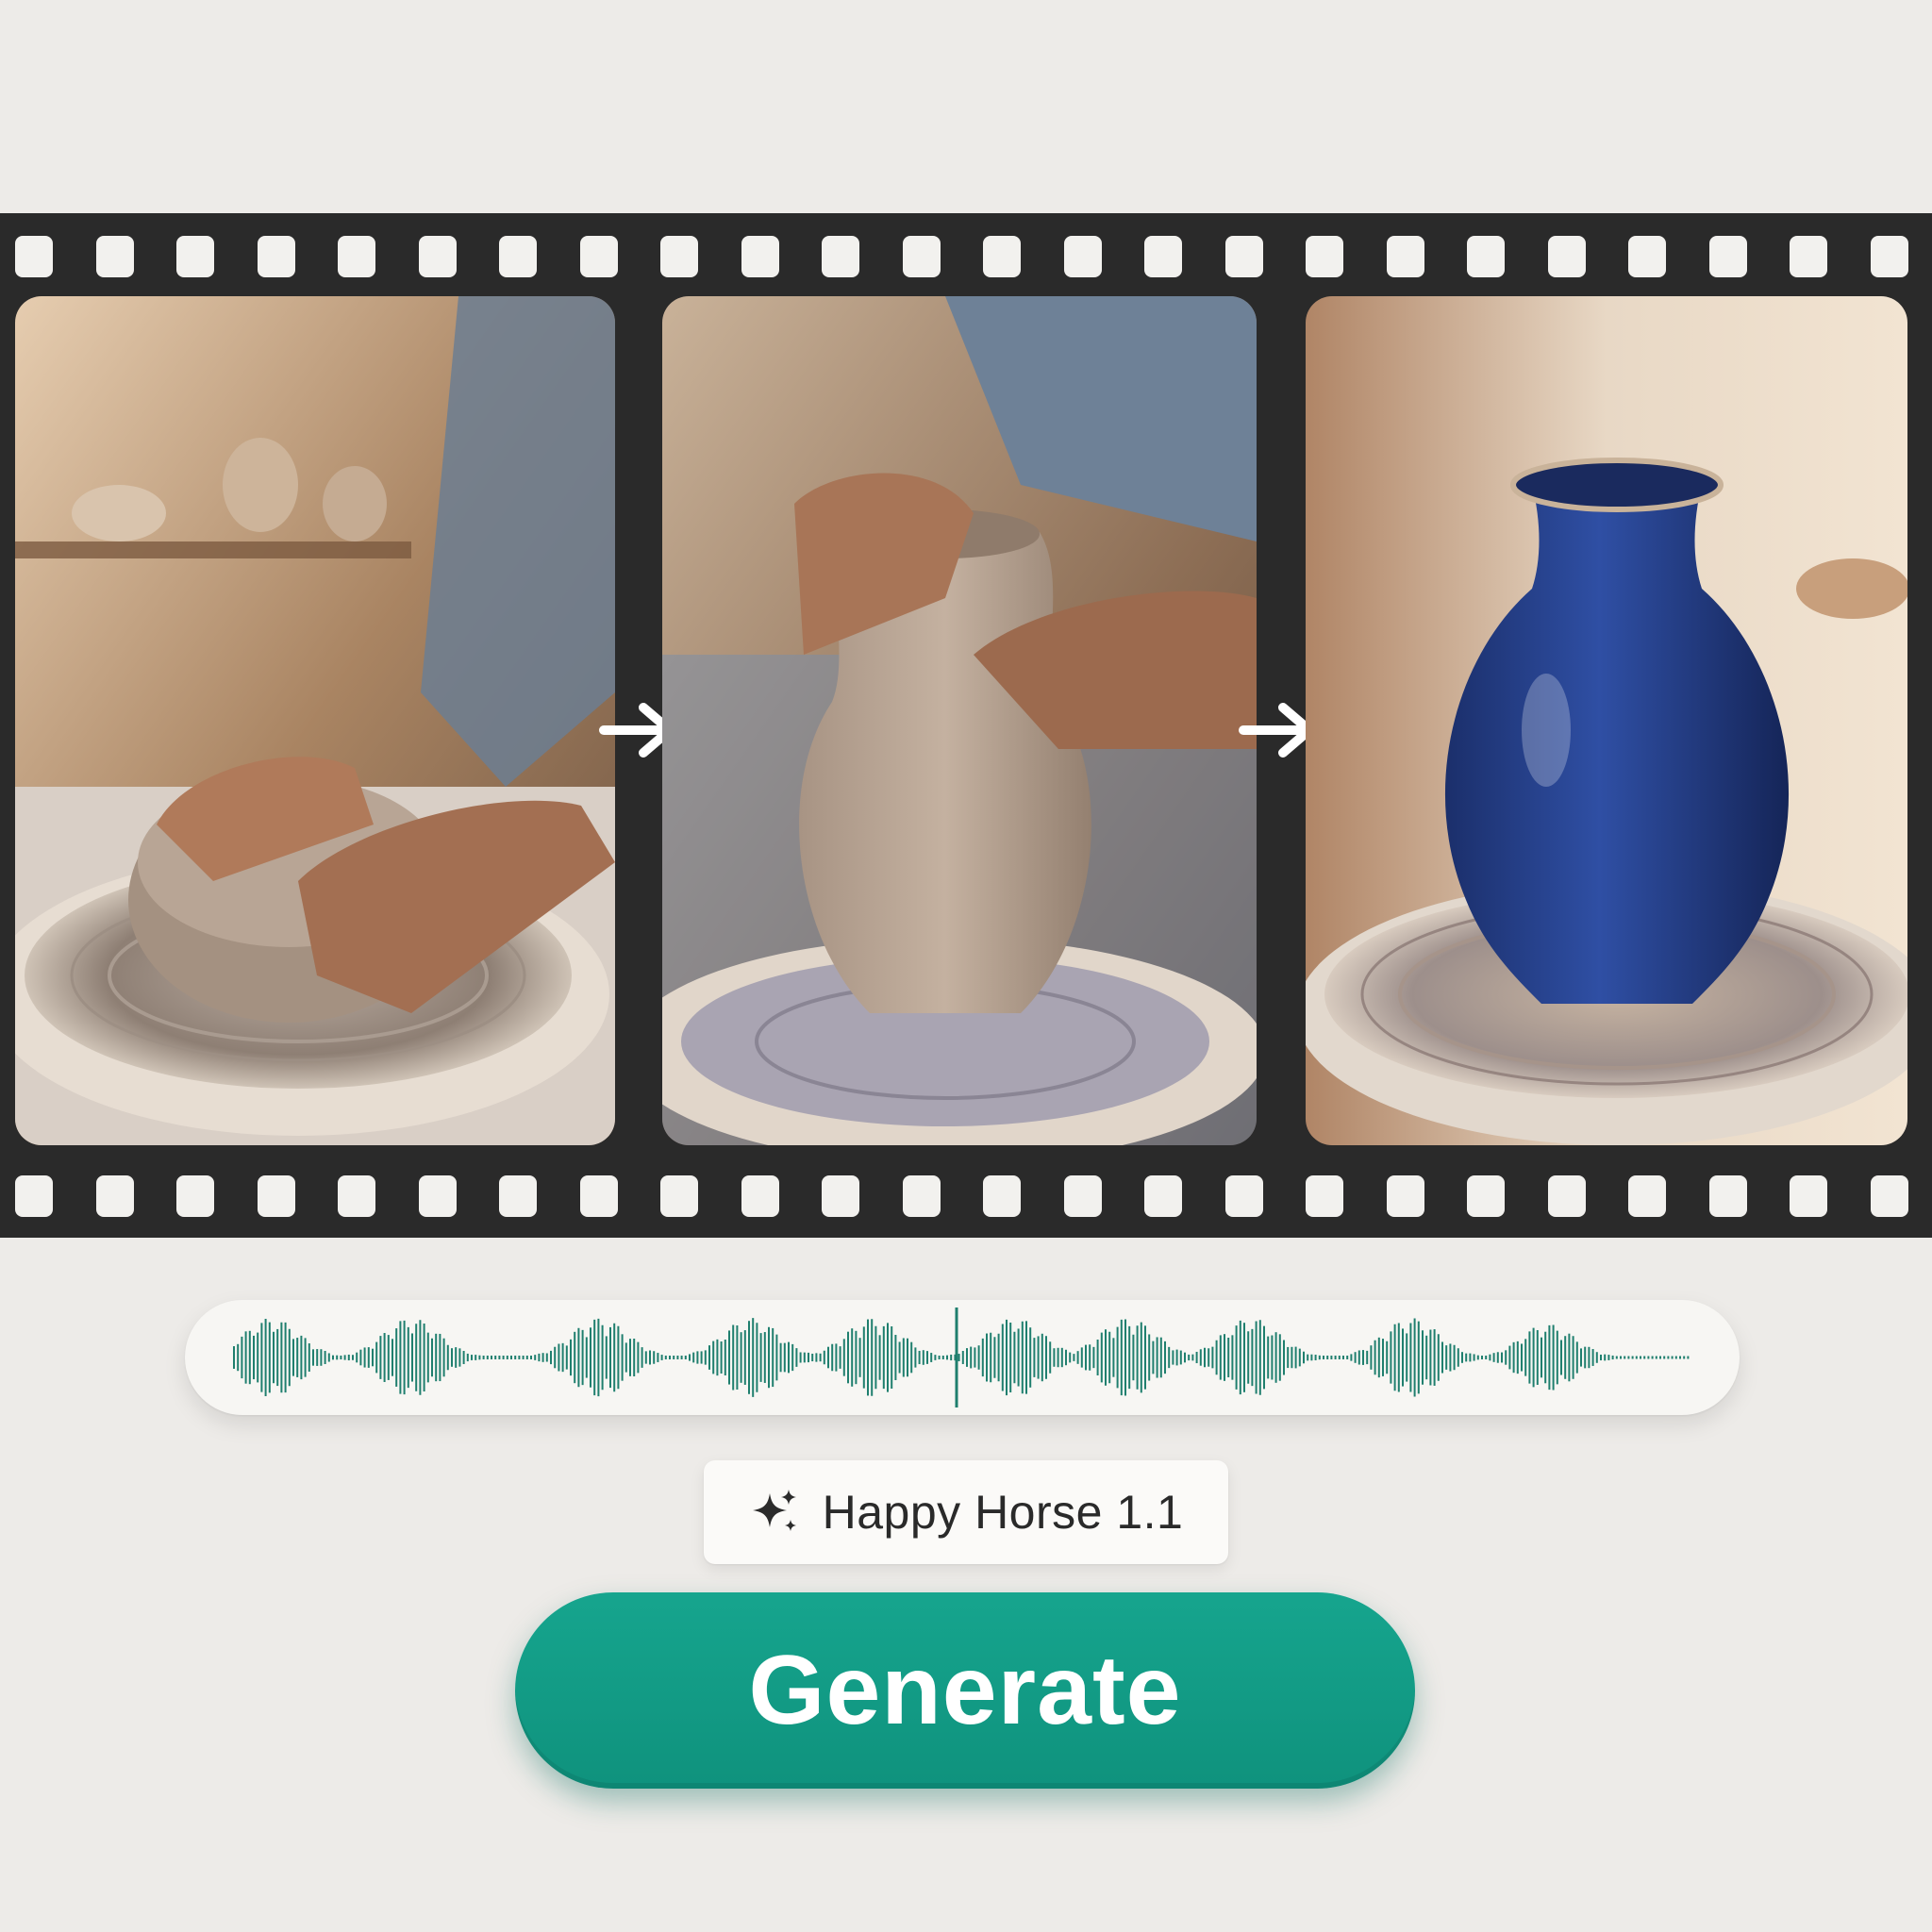 Image resolution: width=1932 pixels, height=1932 pixels. What do you see at coordinates (965, 1691) in the screenshot?
I see `generate-button: Generate` at bounding box center [965, 1691].